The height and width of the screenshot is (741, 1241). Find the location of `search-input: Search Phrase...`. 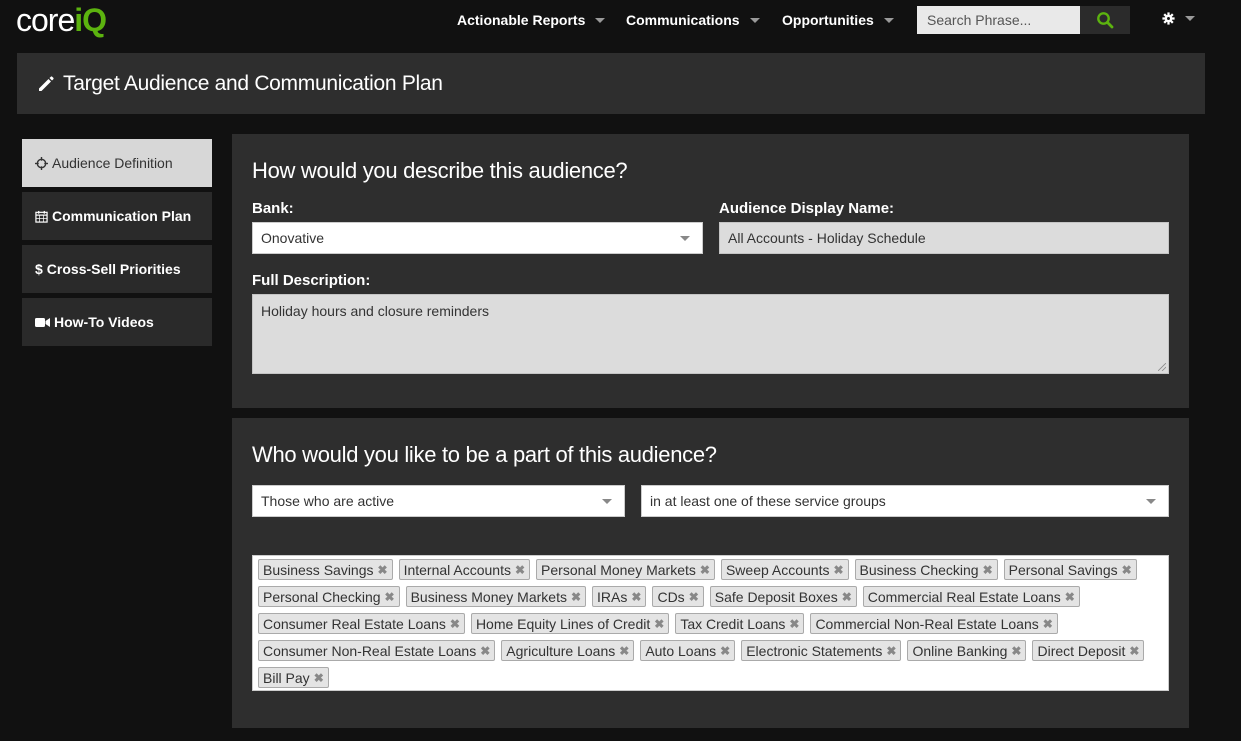

search-input: Search Phrase... is located at coordinates (998, 20).